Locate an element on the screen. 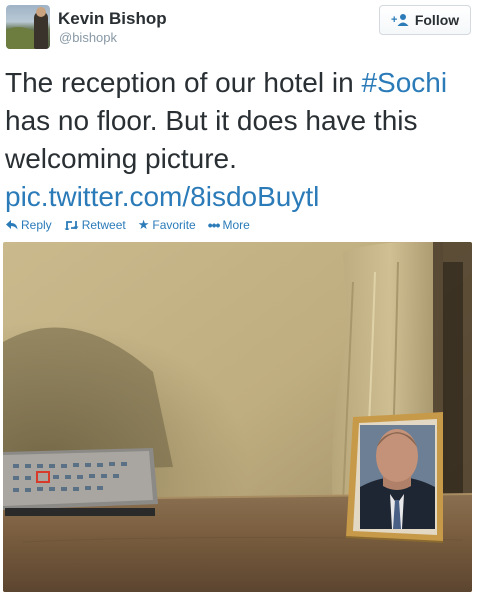 Image resolution: width=480 pixels, height=601 pixels. star-icon: ★ is located at coordinates (143, 224).